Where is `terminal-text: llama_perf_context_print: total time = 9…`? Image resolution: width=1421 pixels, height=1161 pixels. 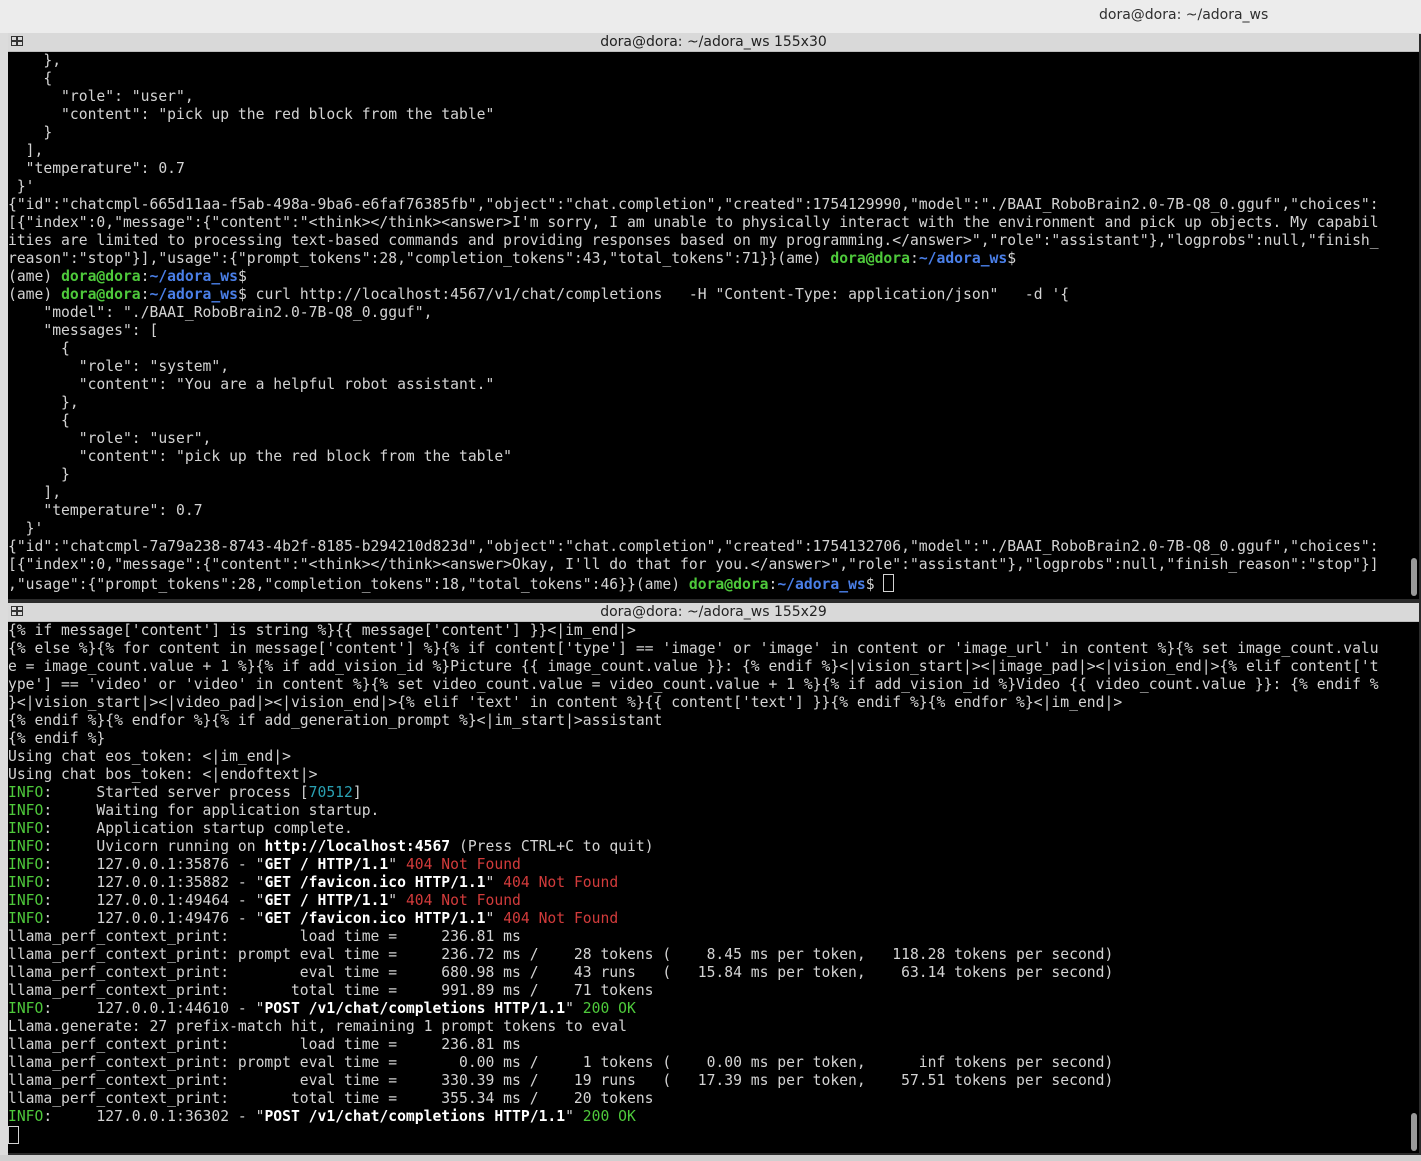
terminal-text: llama_perf_context_print: total time = 9… is located at coordinates (331, 990).